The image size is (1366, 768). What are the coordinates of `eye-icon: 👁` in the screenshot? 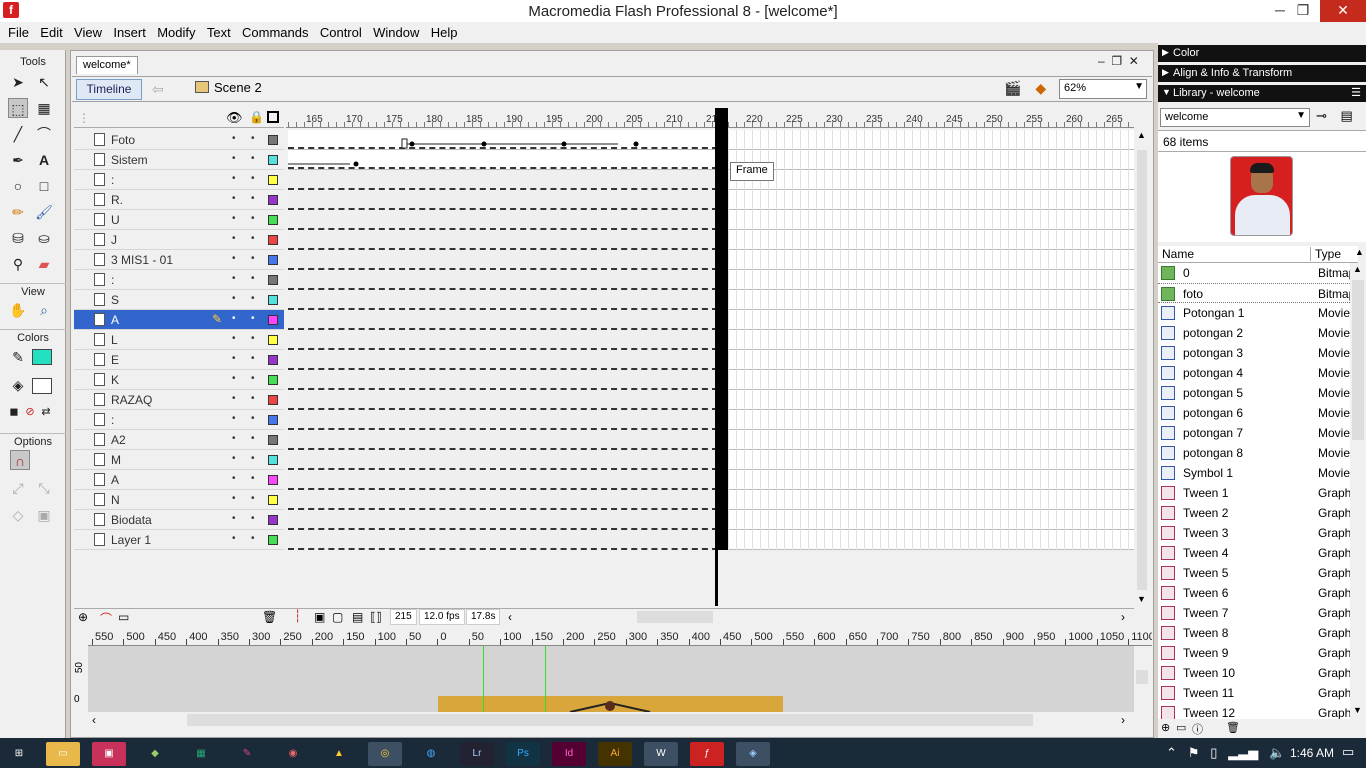 It's located at (234, 118).